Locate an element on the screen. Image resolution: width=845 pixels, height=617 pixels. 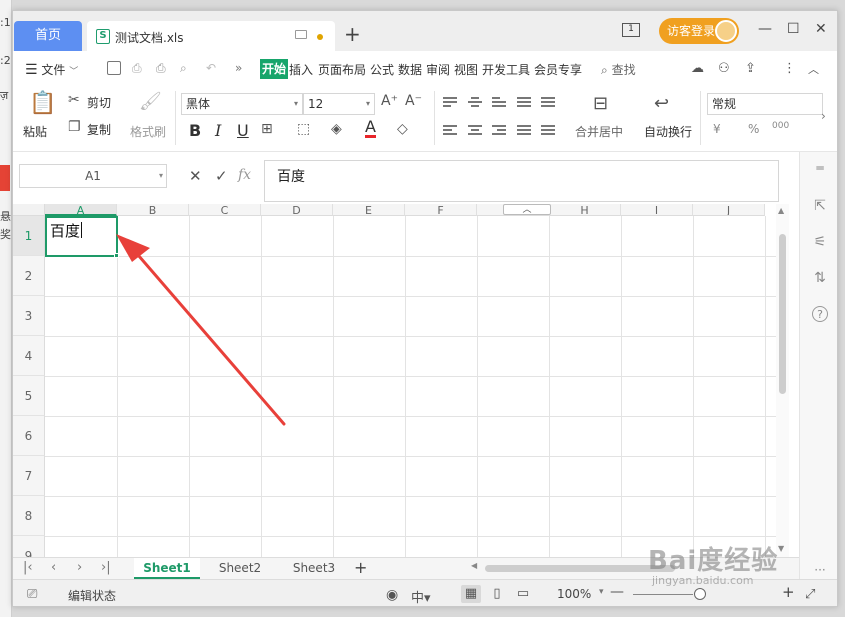
vertical-scrollbar: ▲ ▼ is located at coordinates (782, 380).